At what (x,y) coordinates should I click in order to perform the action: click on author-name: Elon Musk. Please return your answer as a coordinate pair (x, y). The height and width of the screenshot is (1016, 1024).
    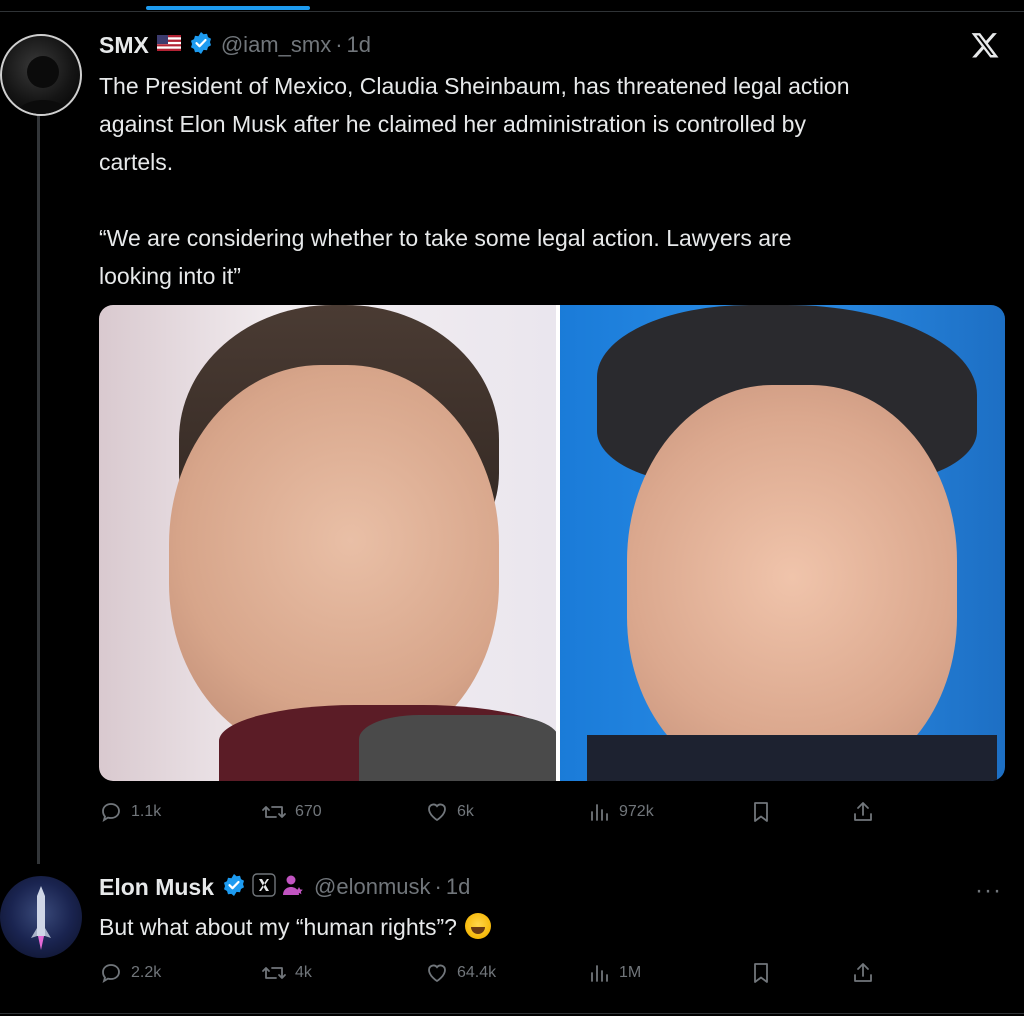
    Looking at the image, I should click on (156, 887).